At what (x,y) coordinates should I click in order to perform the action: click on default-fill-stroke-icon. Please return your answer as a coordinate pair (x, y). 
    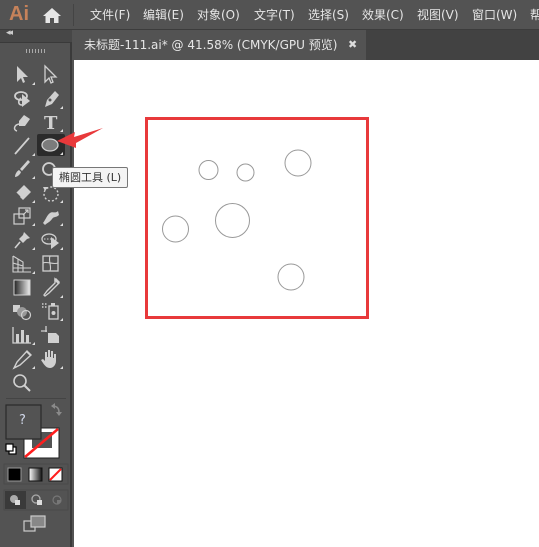
    Looking at the image, I should click on (11, 449).